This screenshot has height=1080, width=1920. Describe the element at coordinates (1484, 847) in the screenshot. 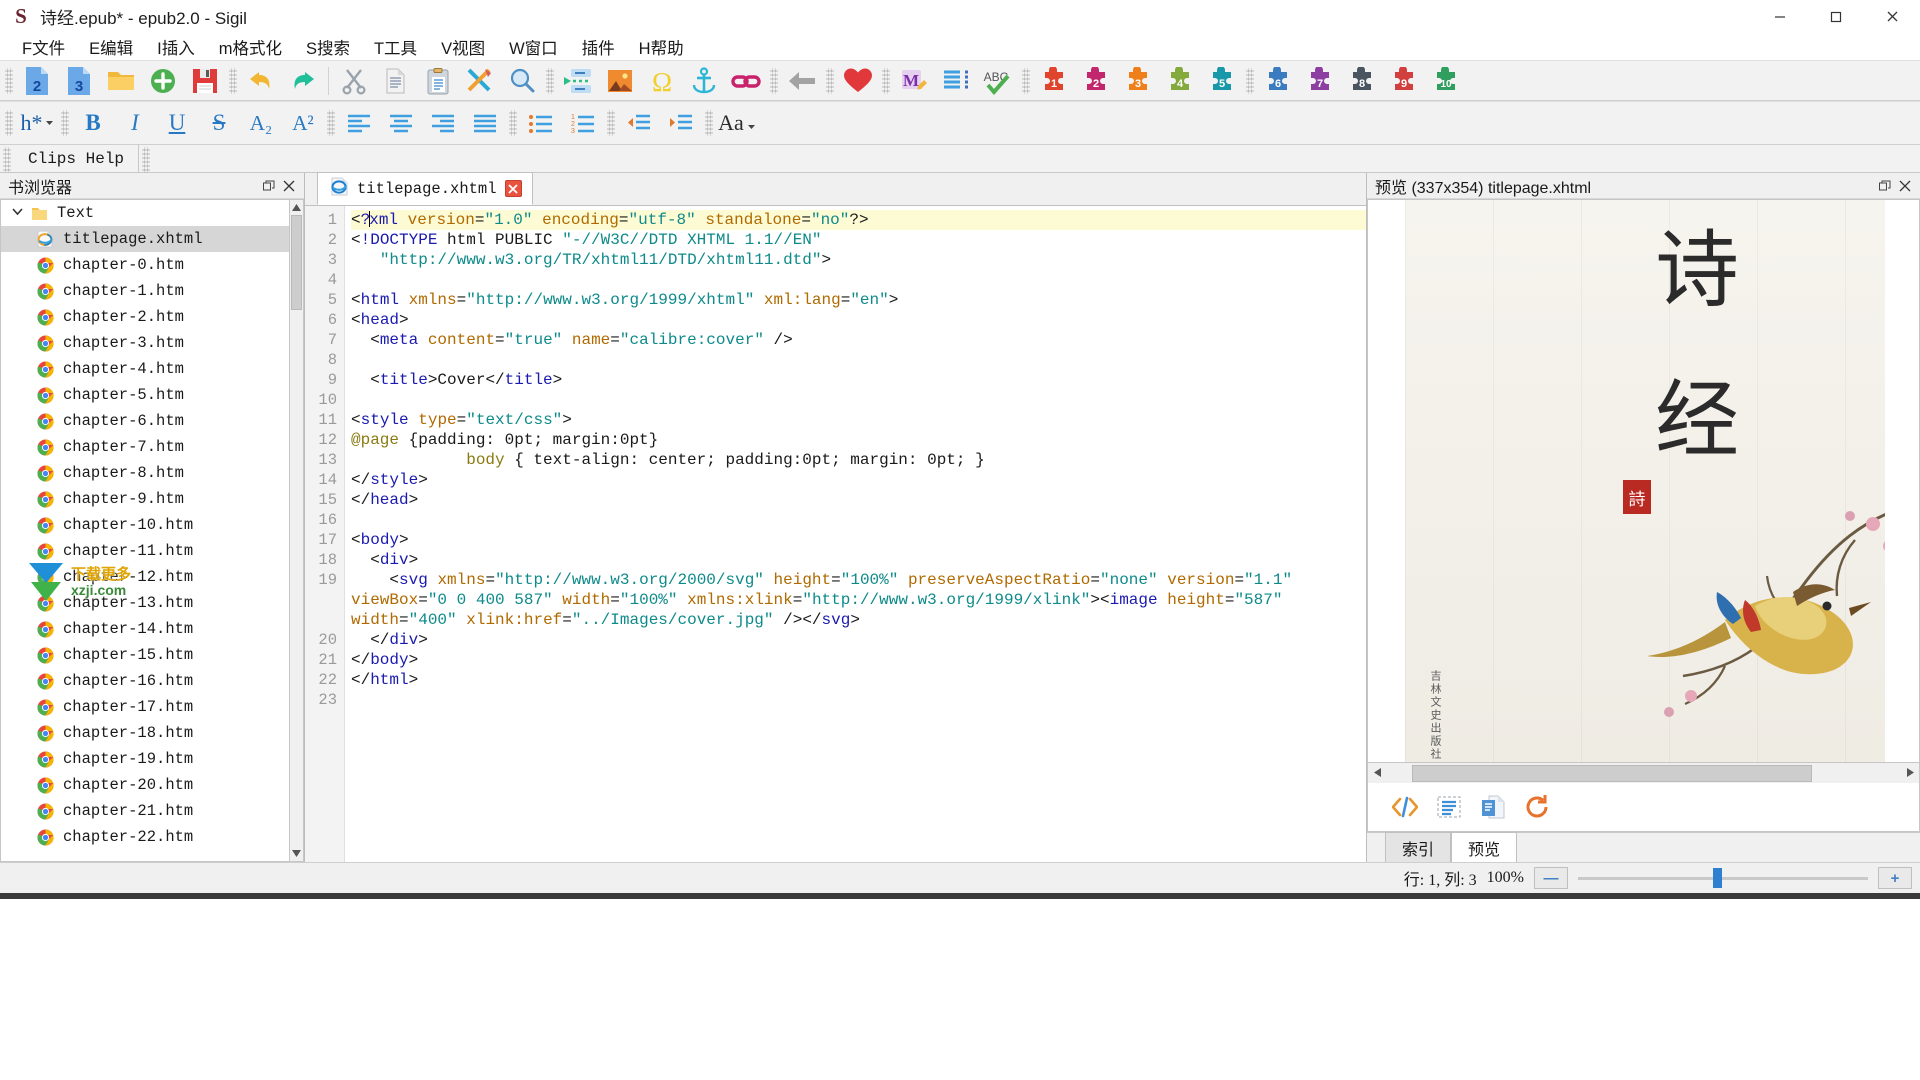

I see `tab-preview: 预览` at that location.